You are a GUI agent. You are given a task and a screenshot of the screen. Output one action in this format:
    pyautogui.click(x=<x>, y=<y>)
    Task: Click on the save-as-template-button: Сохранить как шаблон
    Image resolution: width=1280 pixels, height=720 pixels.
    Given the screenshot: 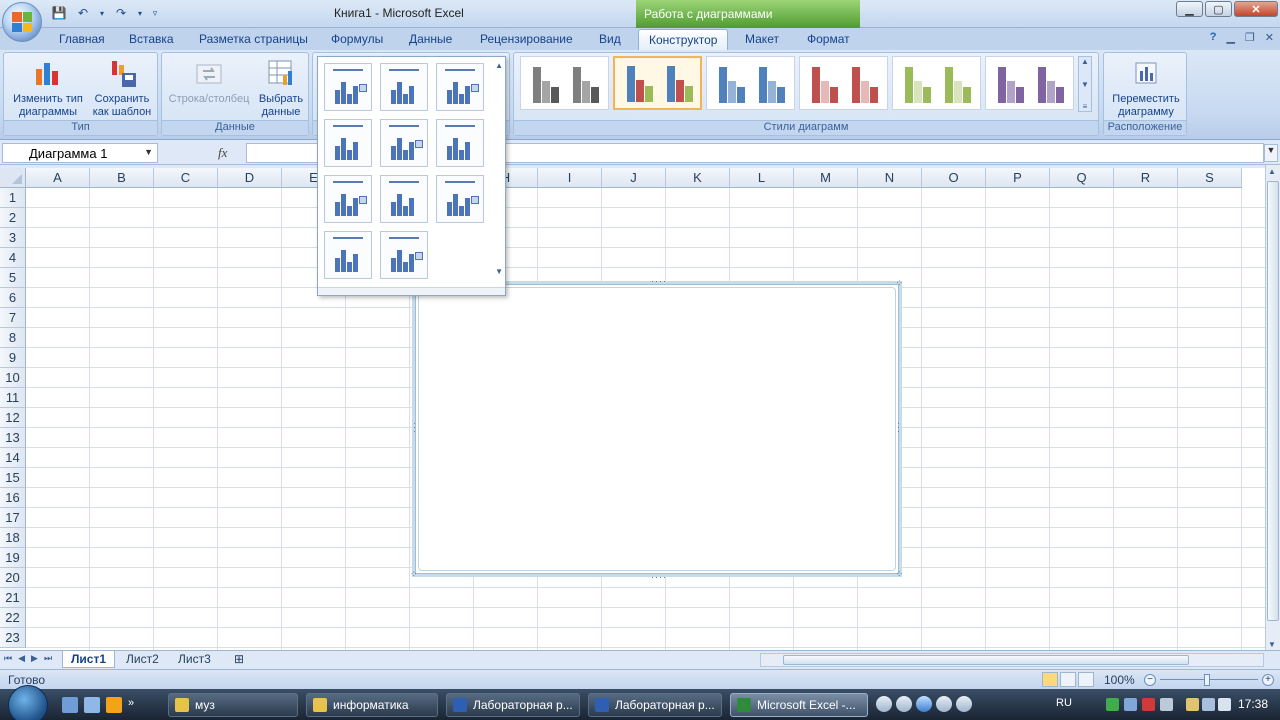 What is the action you would take?
    pyautogui.click(x=122, y=88)
    